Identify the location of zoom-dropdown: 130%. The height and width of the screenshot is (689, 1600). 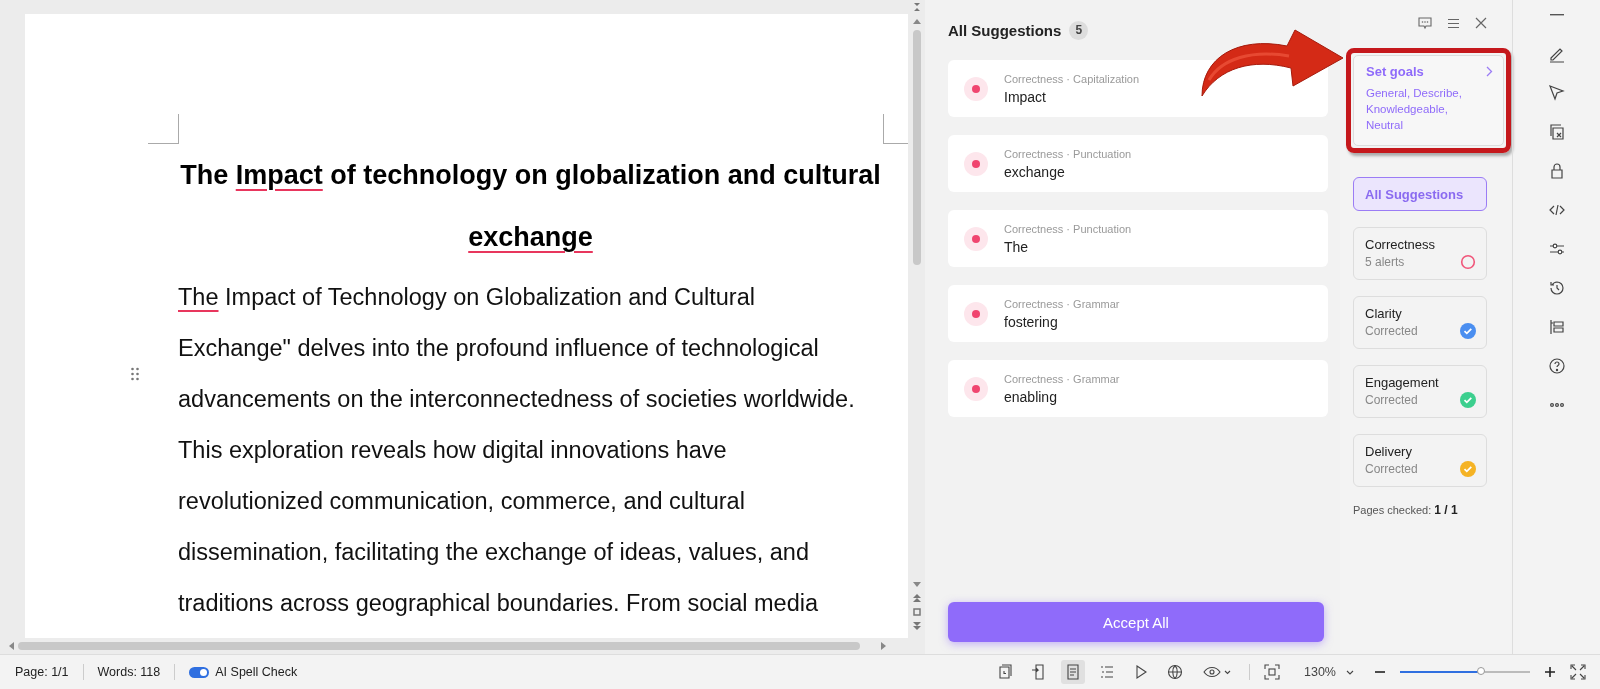
(1327, 672).